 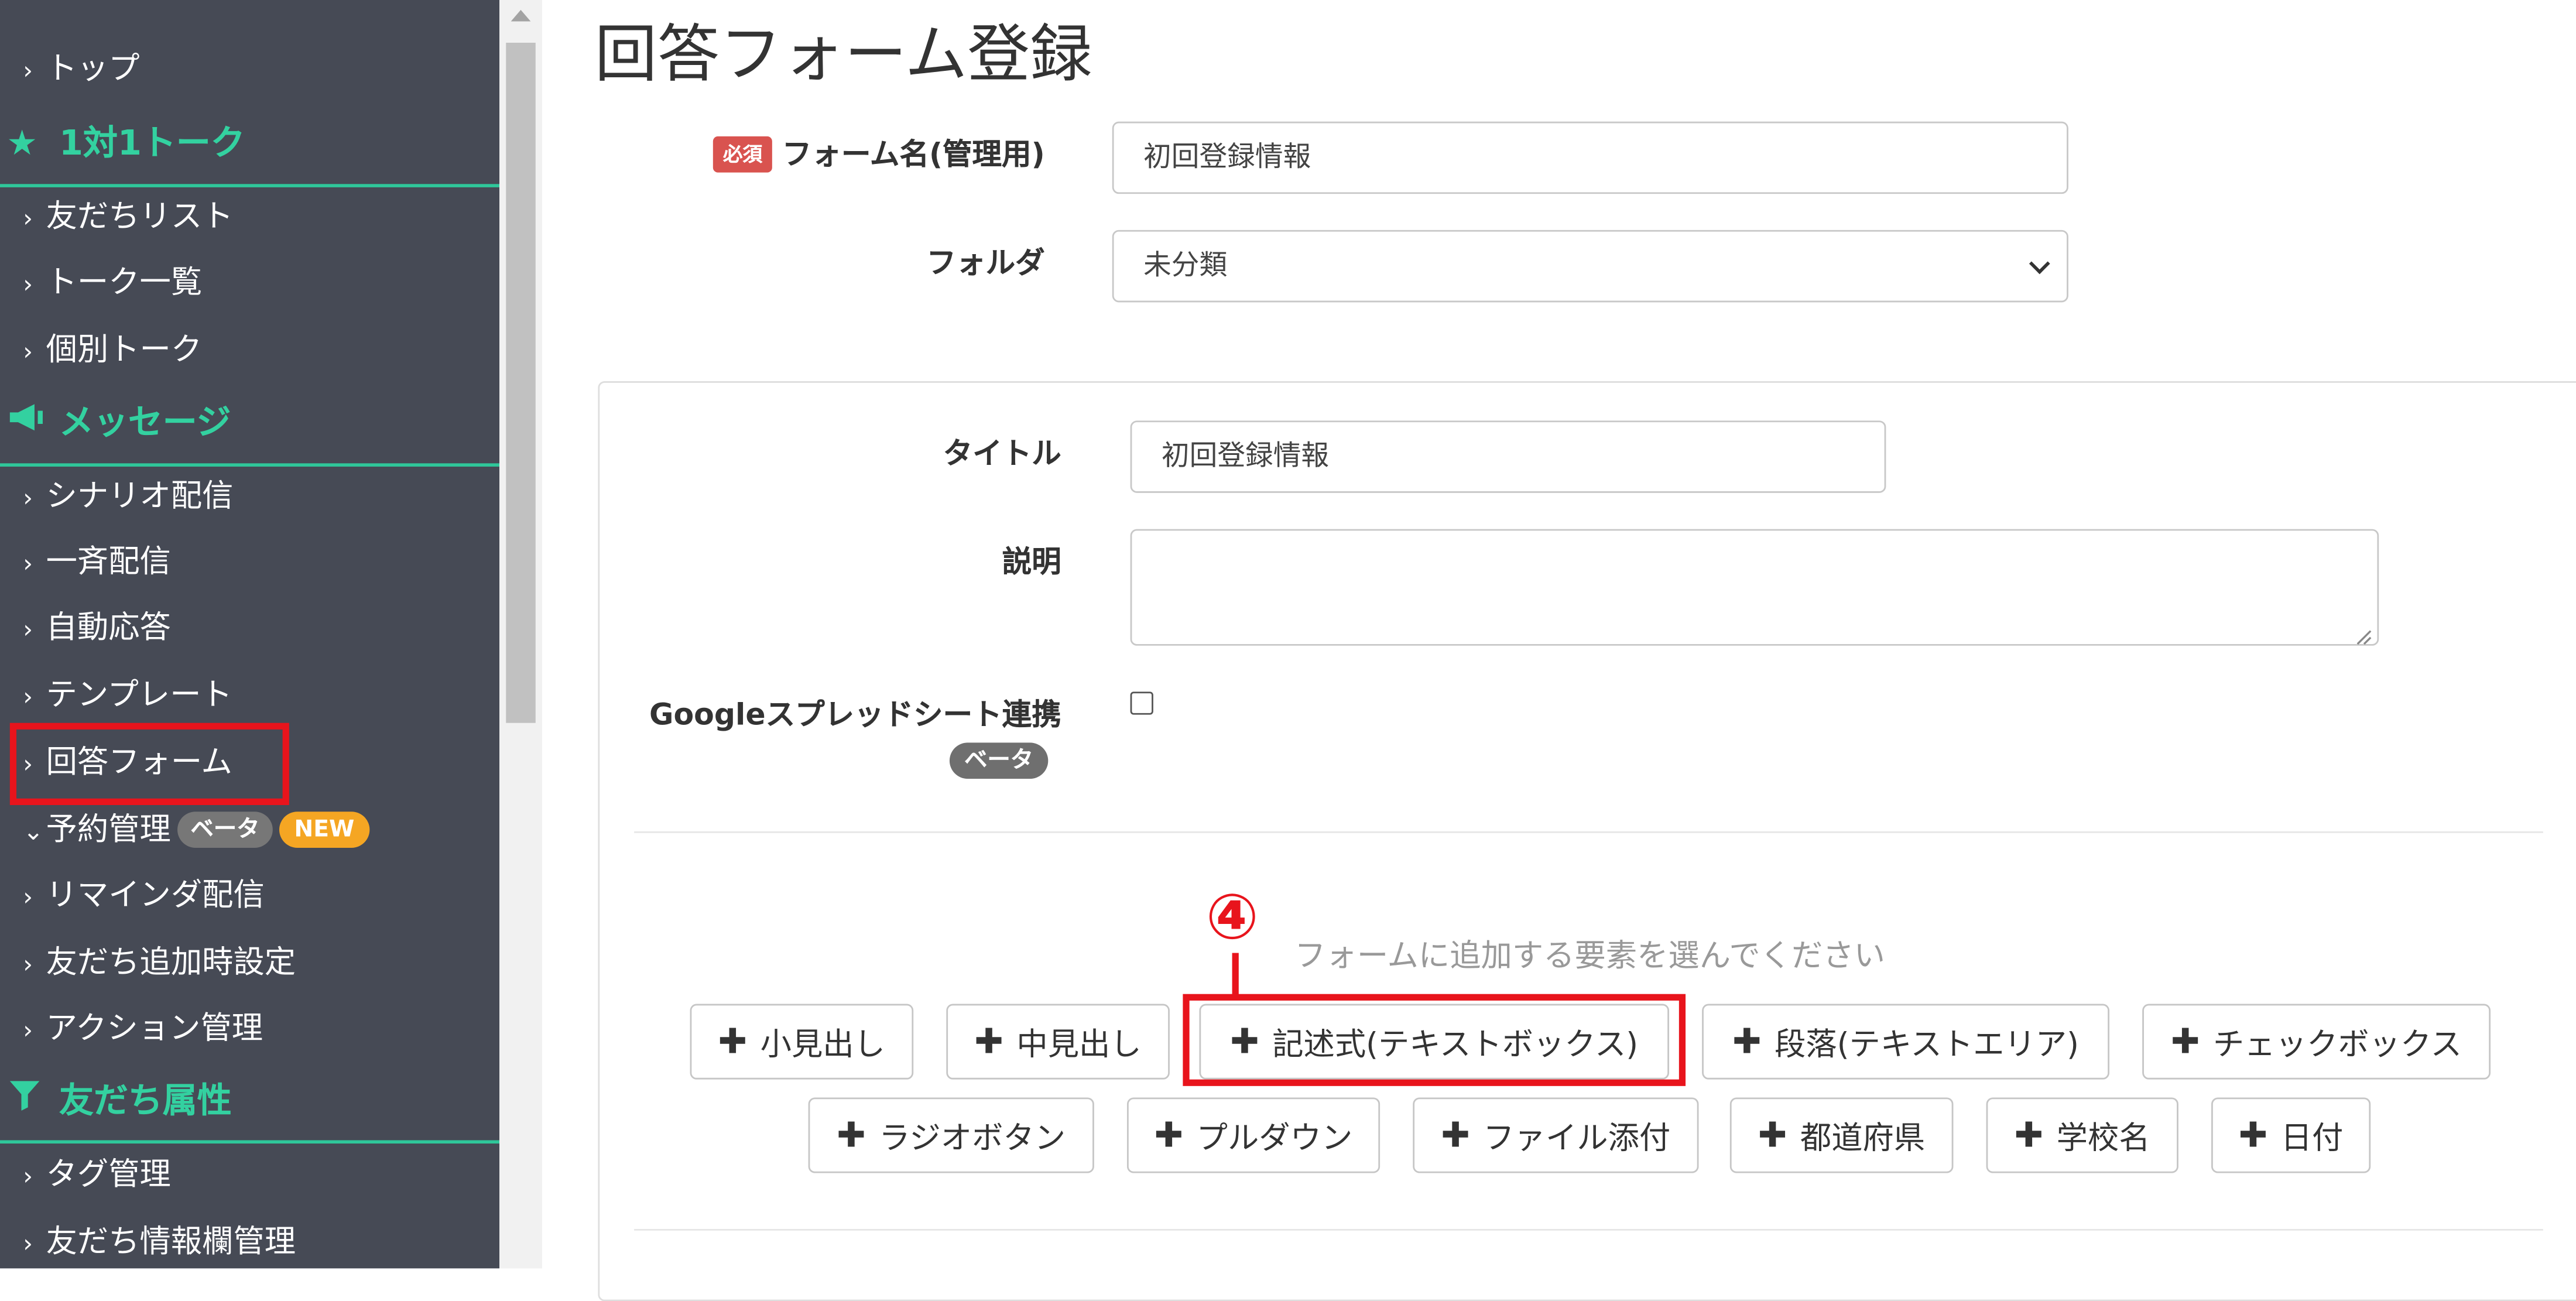 I want to click on sheets-checkbox, so click(x=1141, y=703).